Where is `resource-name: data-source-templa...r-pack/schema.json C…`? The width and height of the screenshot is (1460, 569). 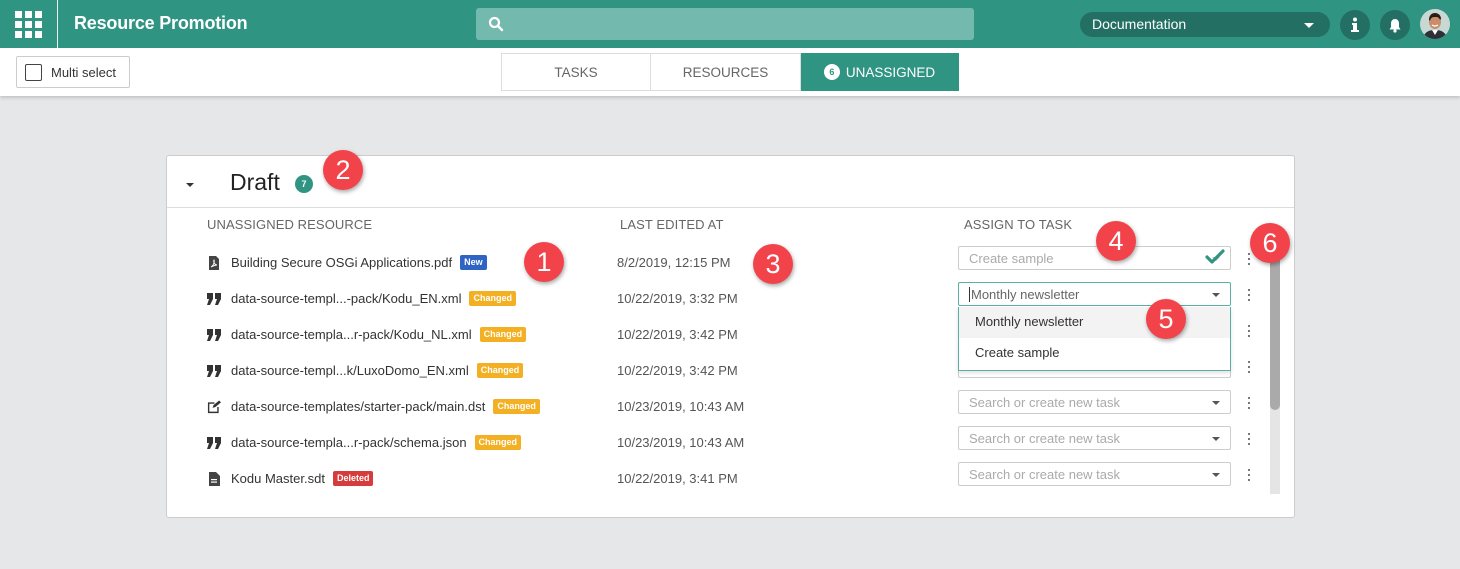
resource-name: data-source-templa...r-pack/schema.json C… is located at coordinates (376, 442).